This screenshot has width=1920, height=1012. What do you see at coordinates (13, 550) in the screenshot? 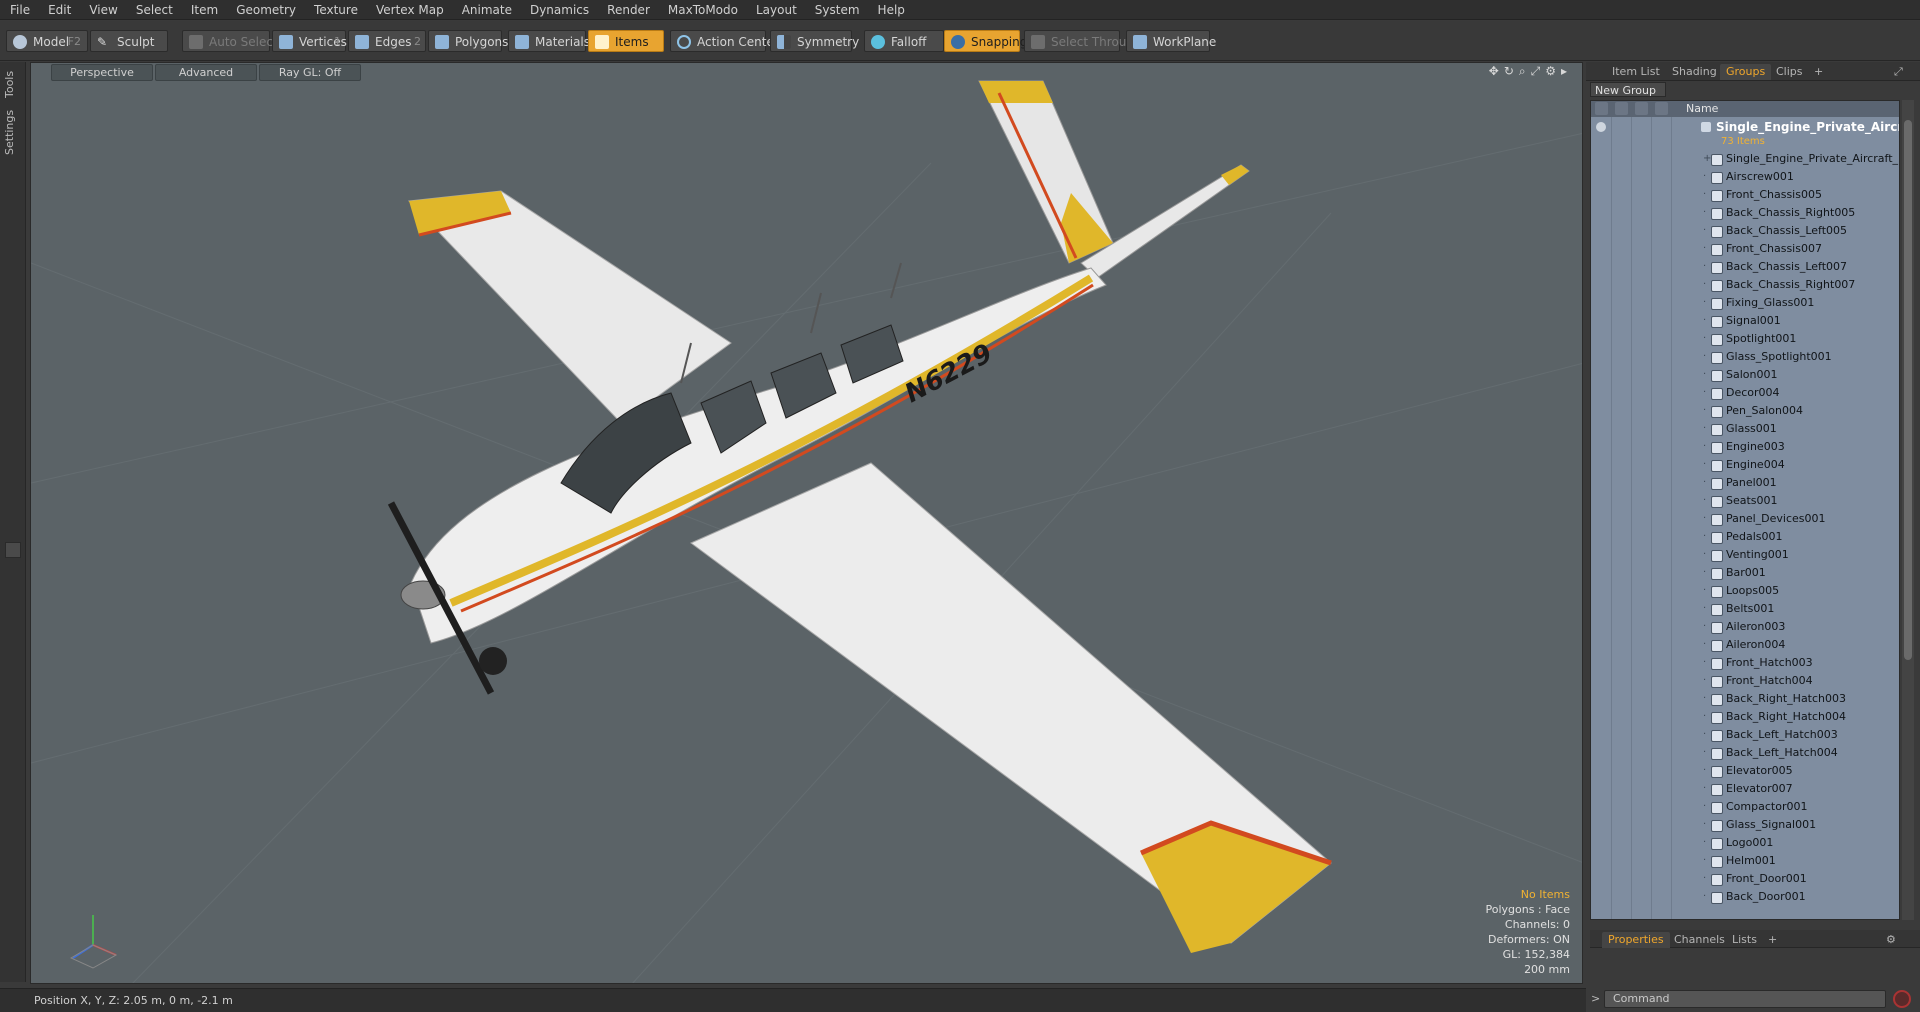
I see `tool-pin-icon` at bounding box center [13, 550].